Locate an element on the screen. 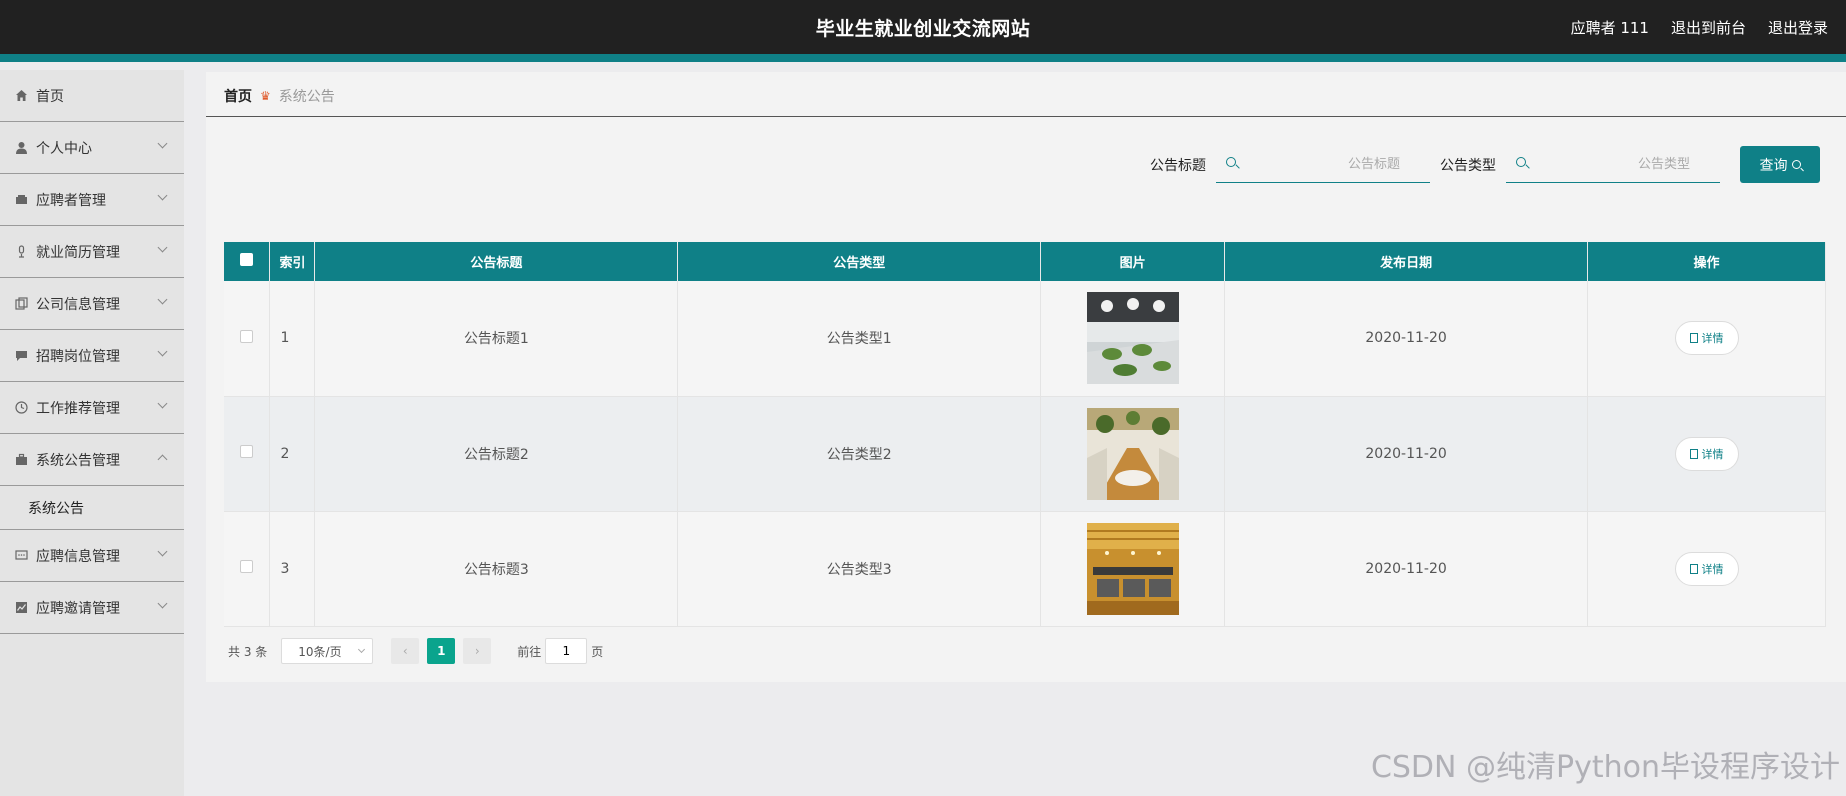 The height and width of the screenshot is (796, 1846). sidebar-subitem-announcement: 系统公告 is located at coordinates (92, 508).